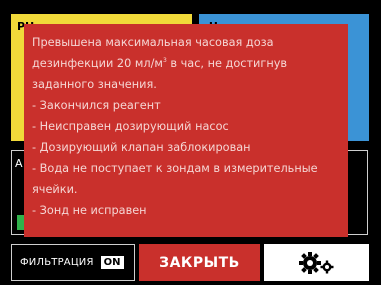 This screenshot has height=285, width=381. Describe the element at coordinates (89, 210) in the screenshot. I see `alert-reason: - Зонд не исправен` at that location.